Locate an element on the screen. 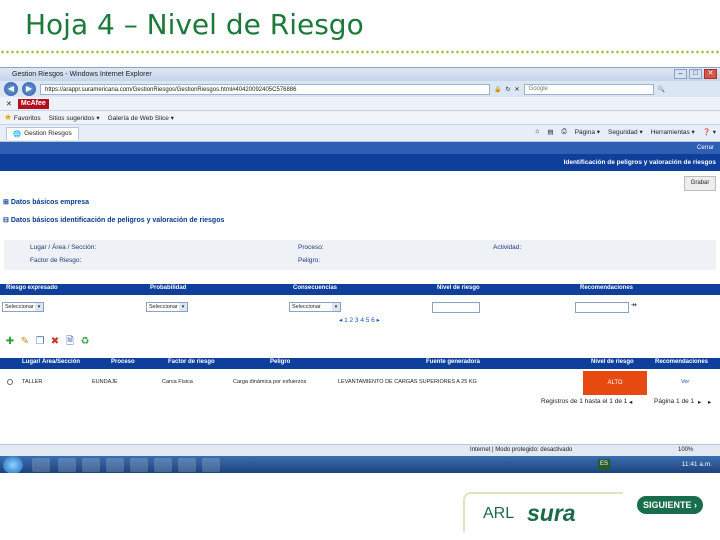 The image size is (720, 540). language-indicator: ES is located at coordinates (603, 464).